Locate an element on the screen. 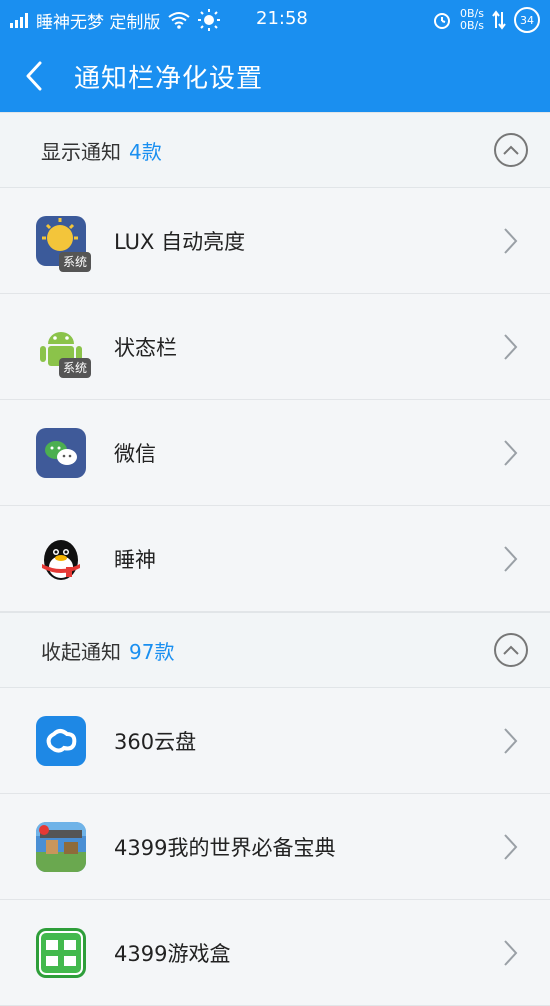  top-bar: 睡神无梦 定制版 21:58 0B/s 0B/s 34 通知栏净化设置 is located at coordinates (275, 56).